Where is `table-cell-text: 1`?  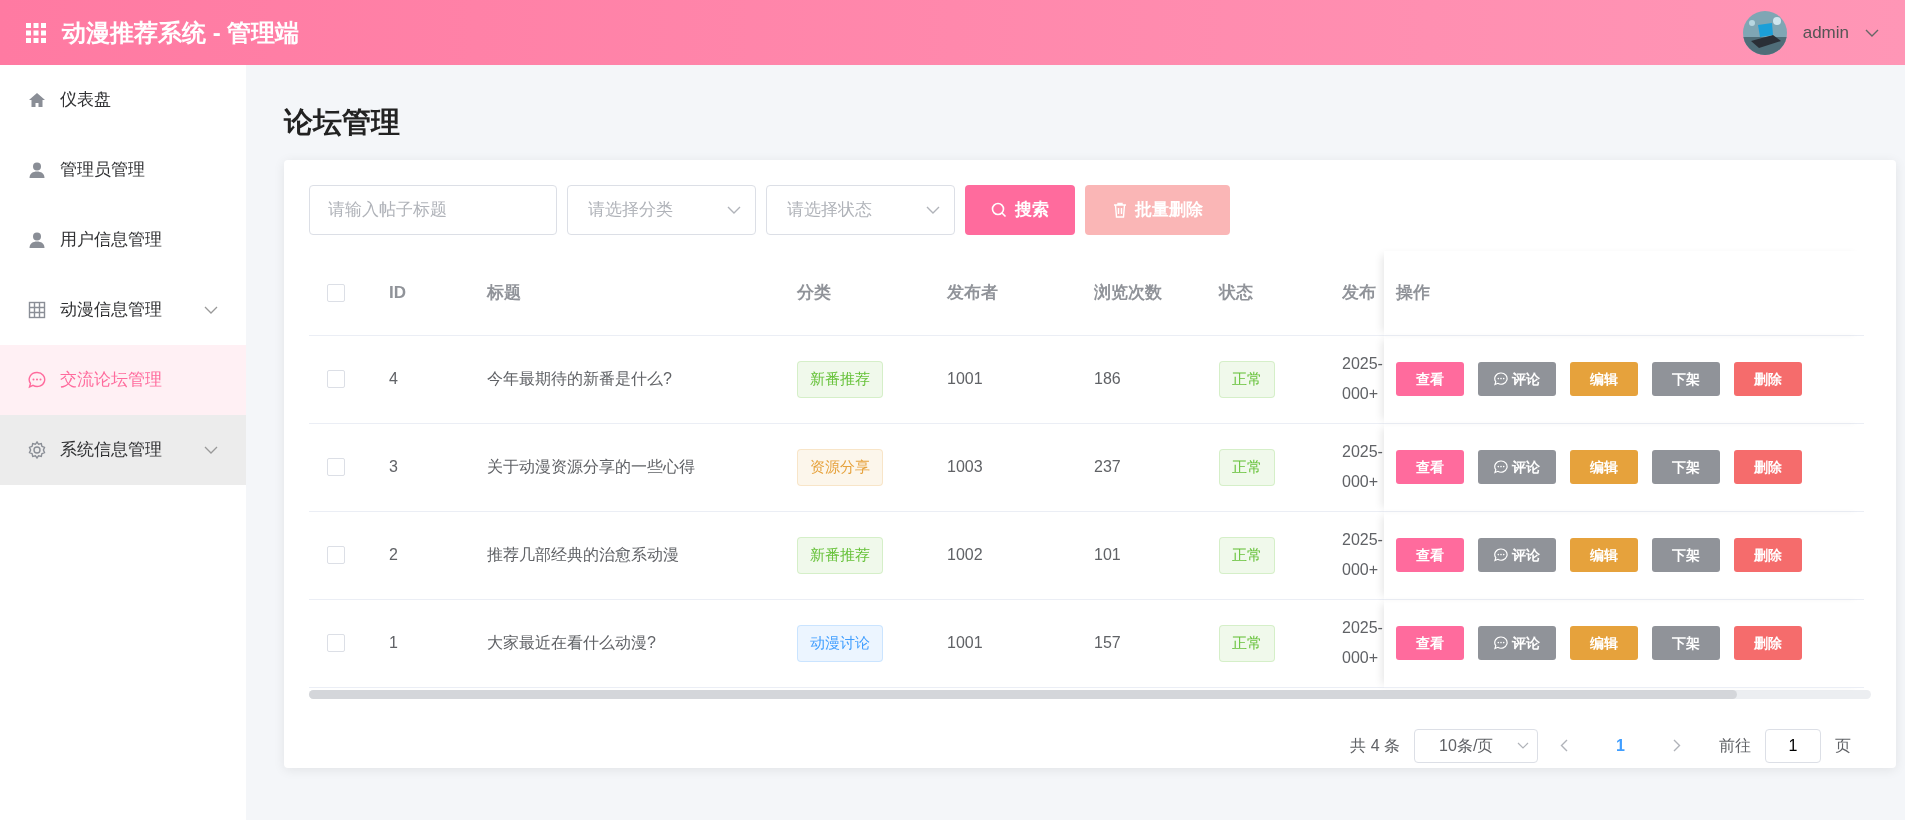
table-cell-text: 1 is located at coordinates (393, 643).